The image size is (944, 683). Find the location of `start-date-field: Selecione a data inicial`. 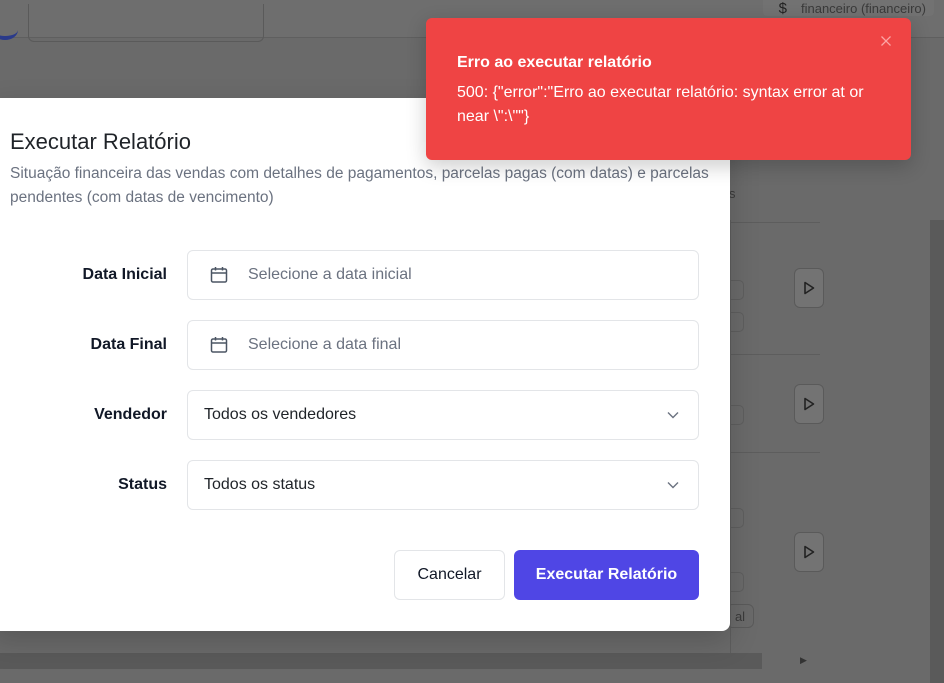

start-date-field: Selecione a data inicial is located at coordinates (443, 275).